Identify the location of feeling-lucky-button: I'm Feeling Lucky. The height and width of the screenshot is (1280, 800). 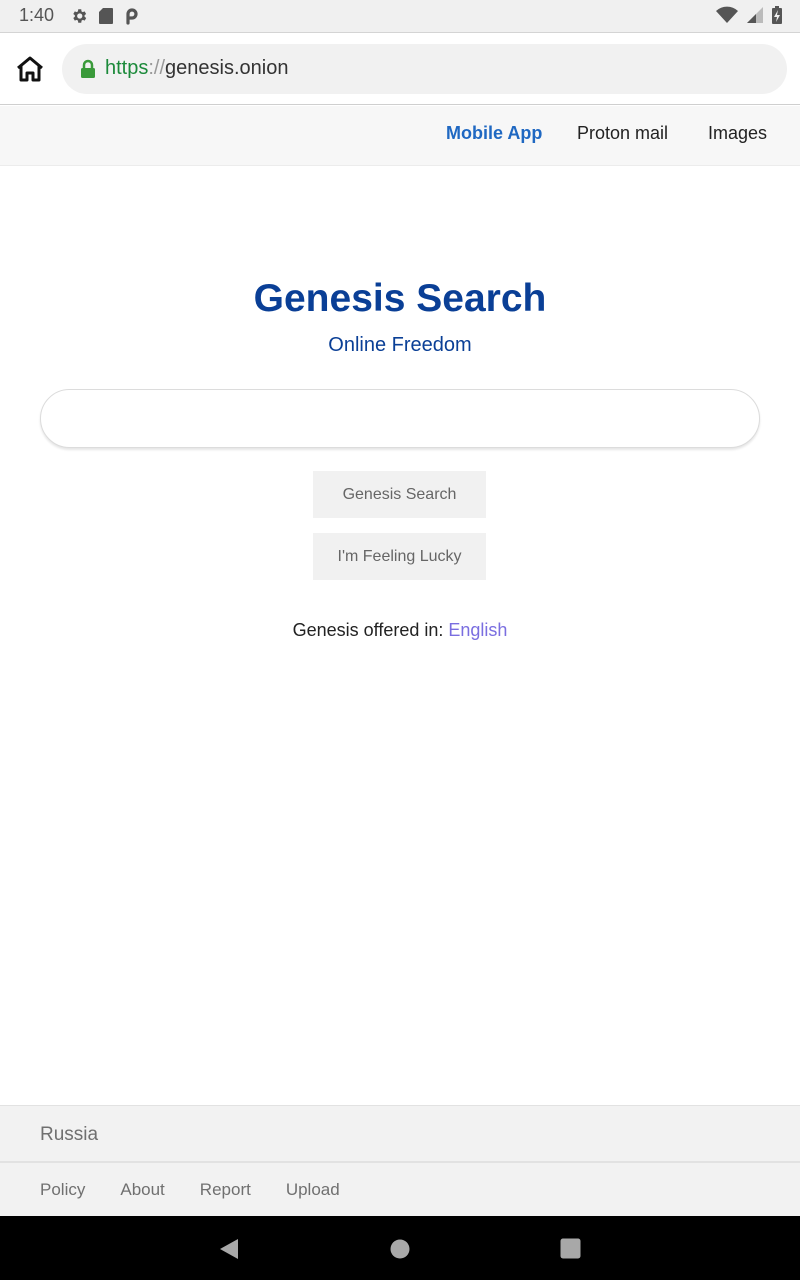
(399, 556).